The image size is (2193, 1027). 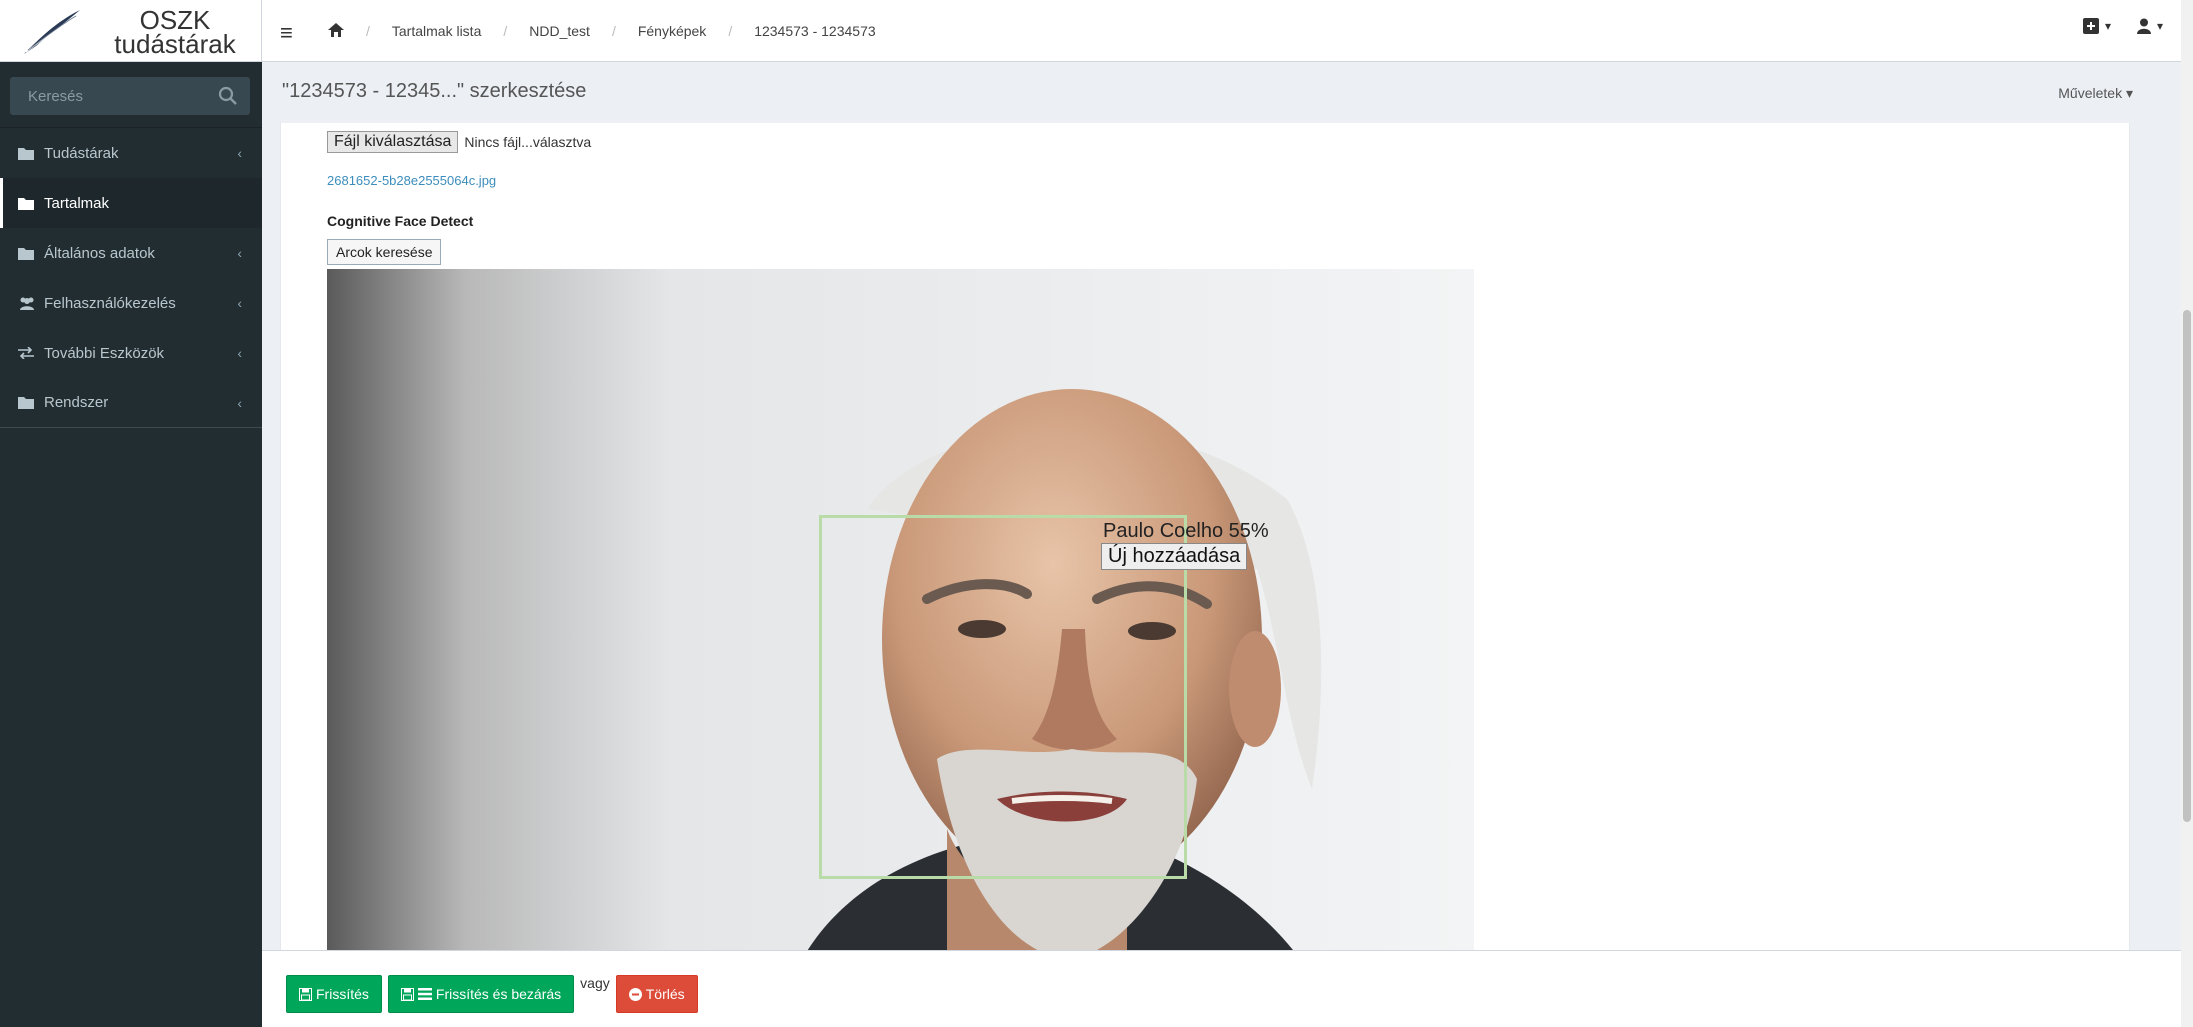 I want to click on page-title: "1234573 - 12345..." szerkesztése, so click(x=434, y=91).